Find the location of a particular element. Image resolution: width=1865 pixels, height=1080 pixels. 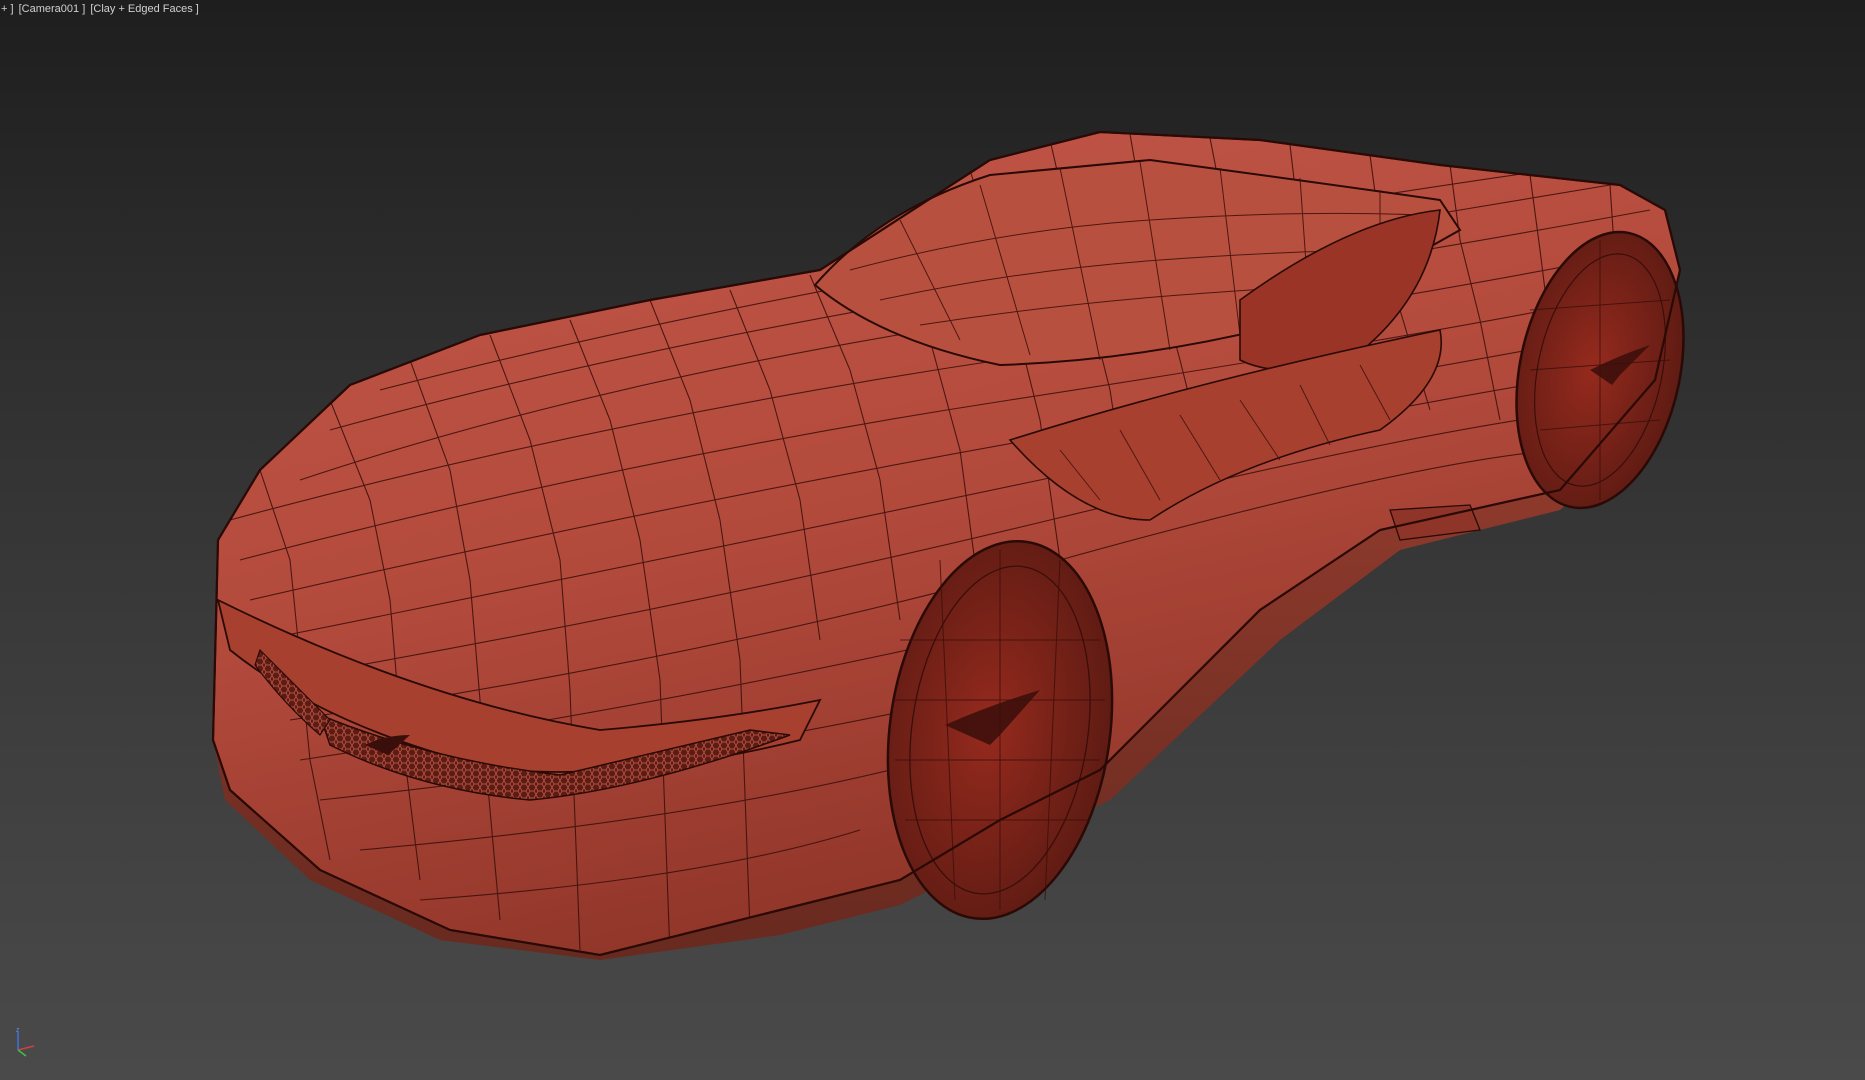

shading-mode-selector: [Clay + Edged Faces ] is located at coordinates (144, 9).